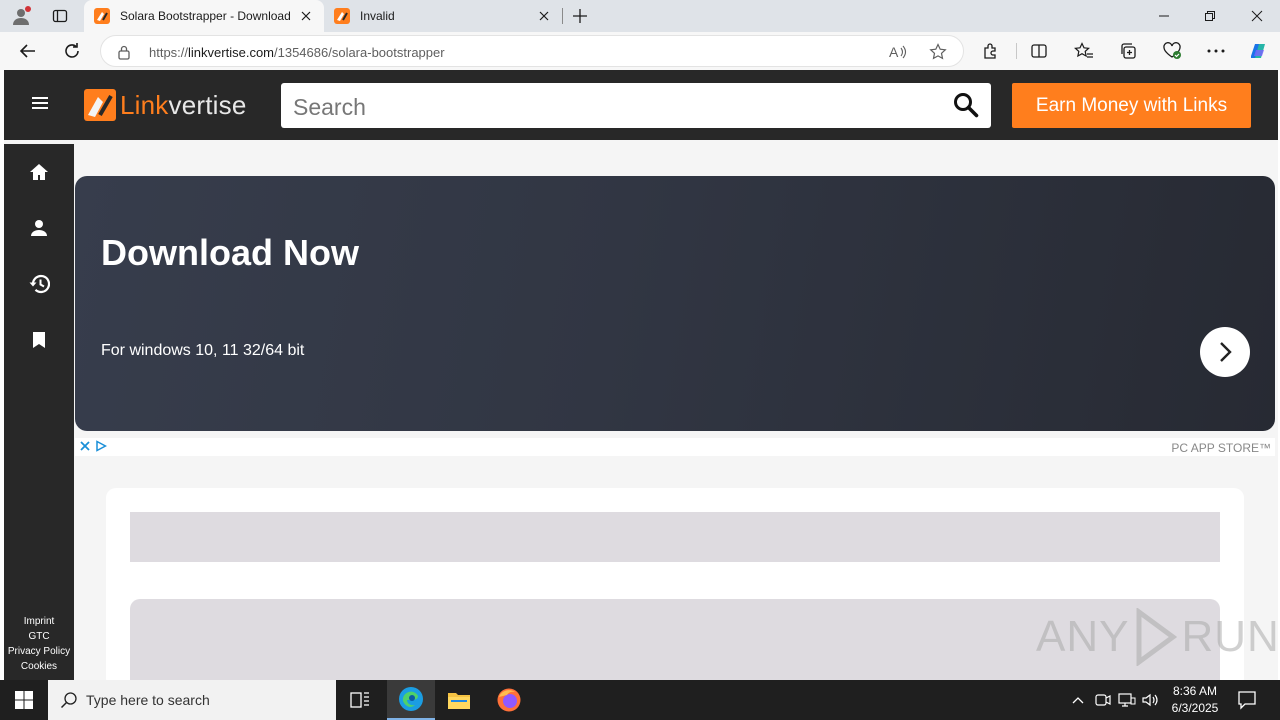  I want to click on volume-icon, so click(1151, 700).